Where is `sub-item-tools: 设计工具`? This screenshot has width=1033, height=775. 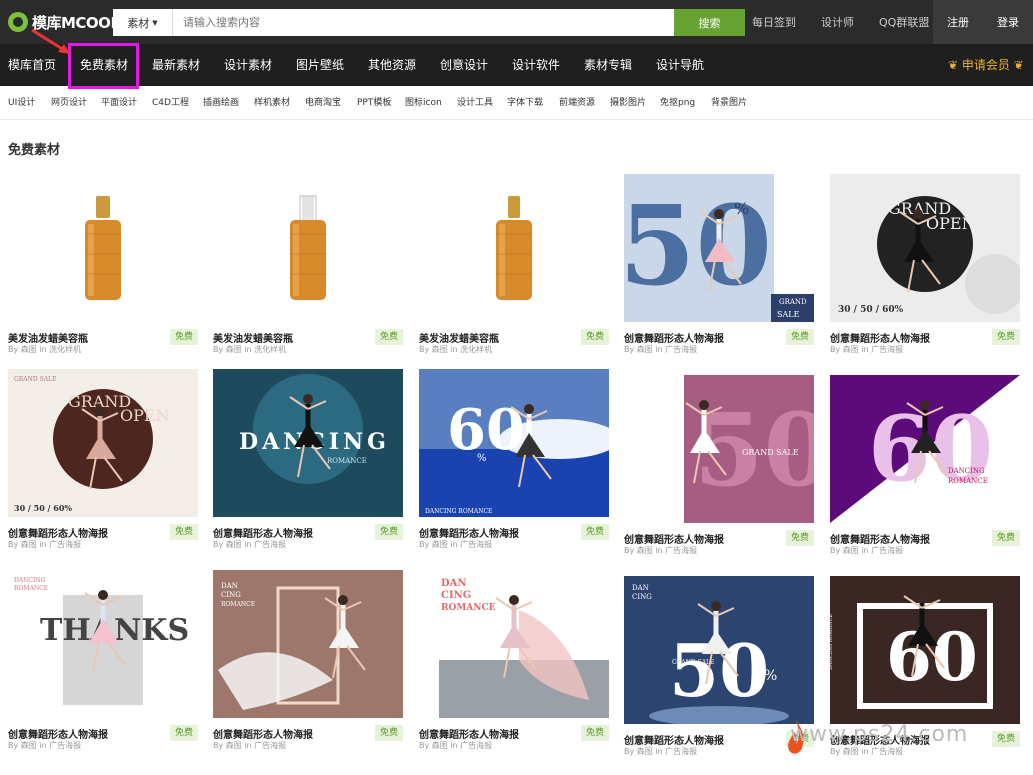 sub-item-tools: 设计工具 is located at coordinates (475, 103).